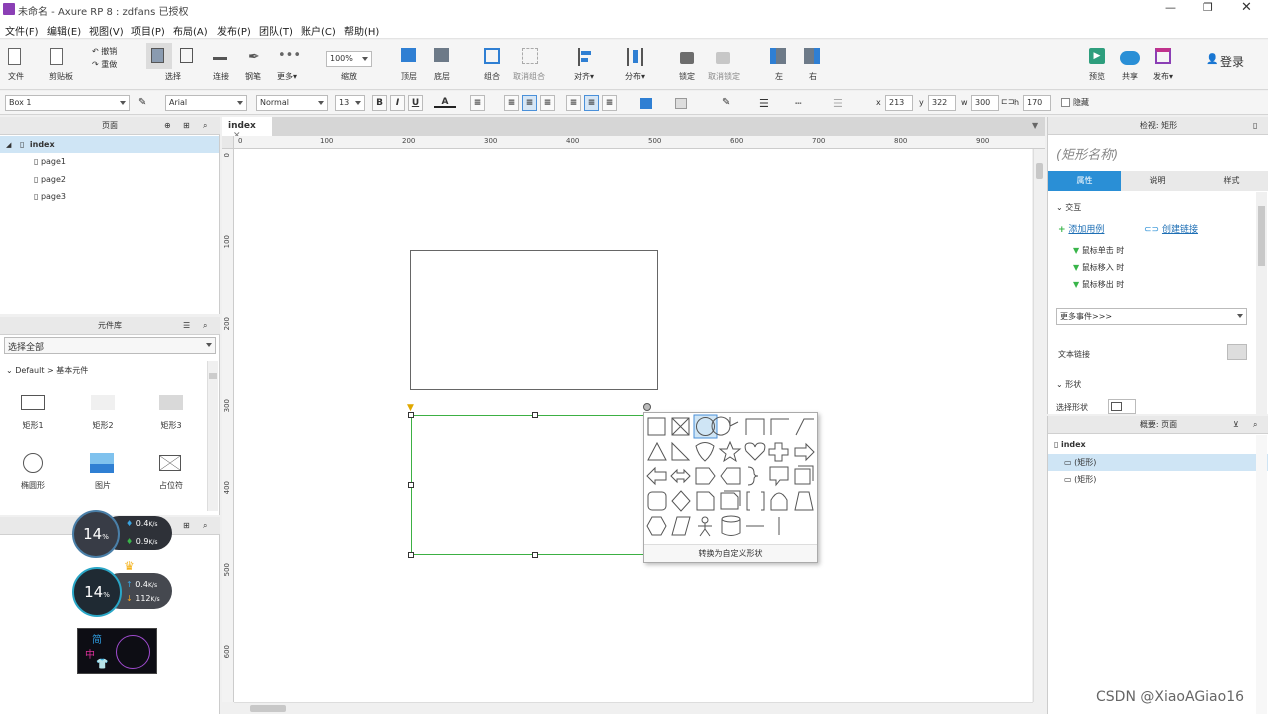  I want to click on distribute-icon, so click(635, 57).